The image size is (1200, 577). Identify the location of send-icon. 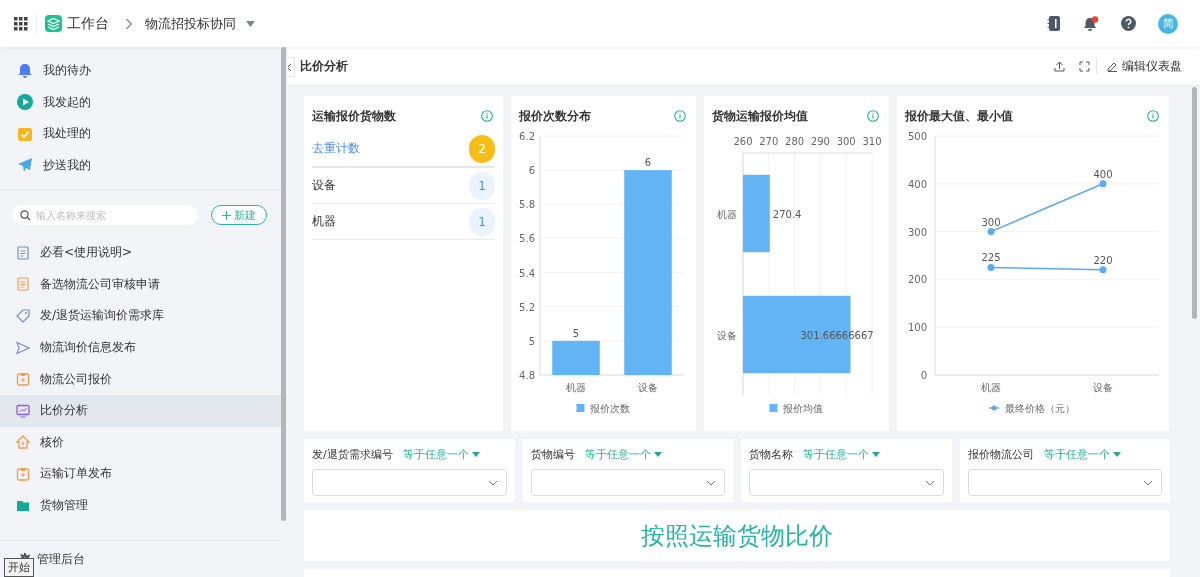
(23, 347).